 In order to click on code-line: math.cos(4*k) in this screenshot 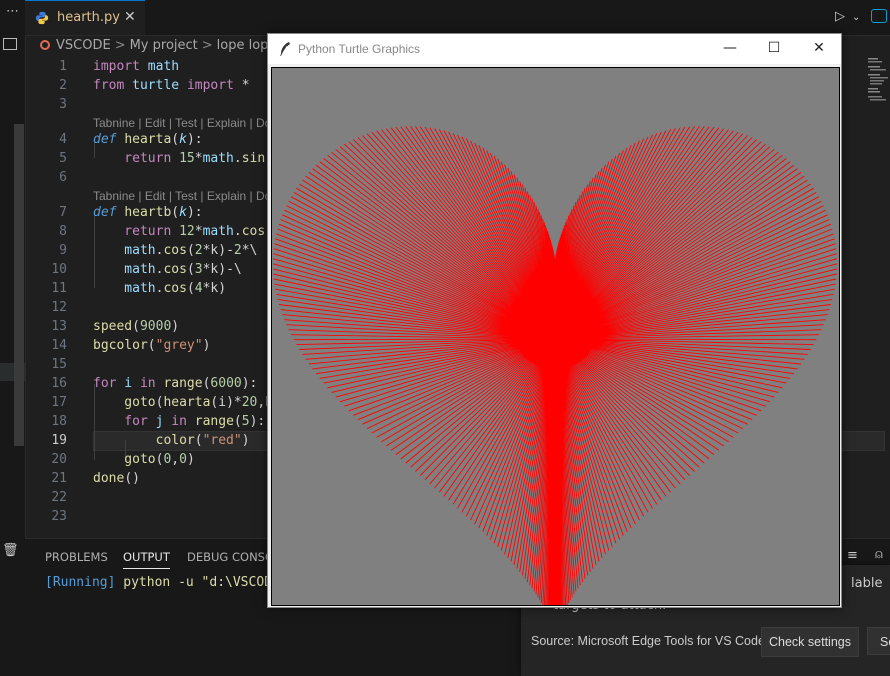, I will do `click(160, 288)`.